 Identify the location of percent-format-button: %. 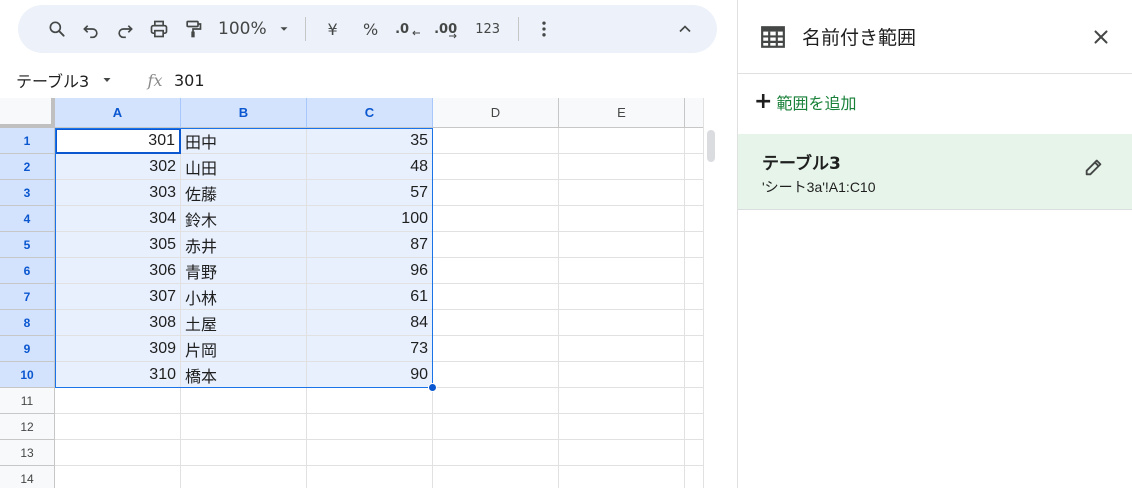
(371, 29).